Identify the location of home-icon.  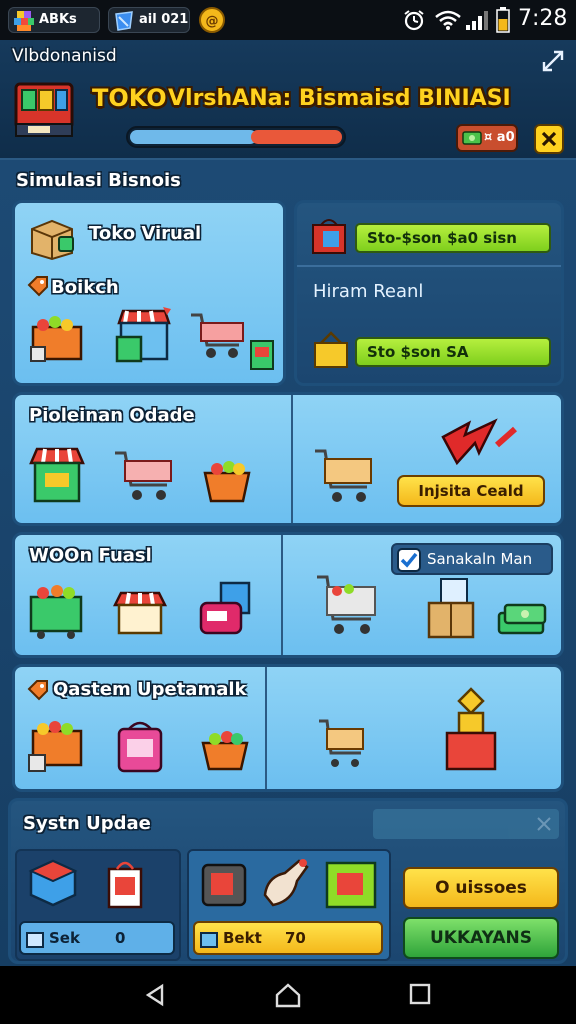
(288, 995).